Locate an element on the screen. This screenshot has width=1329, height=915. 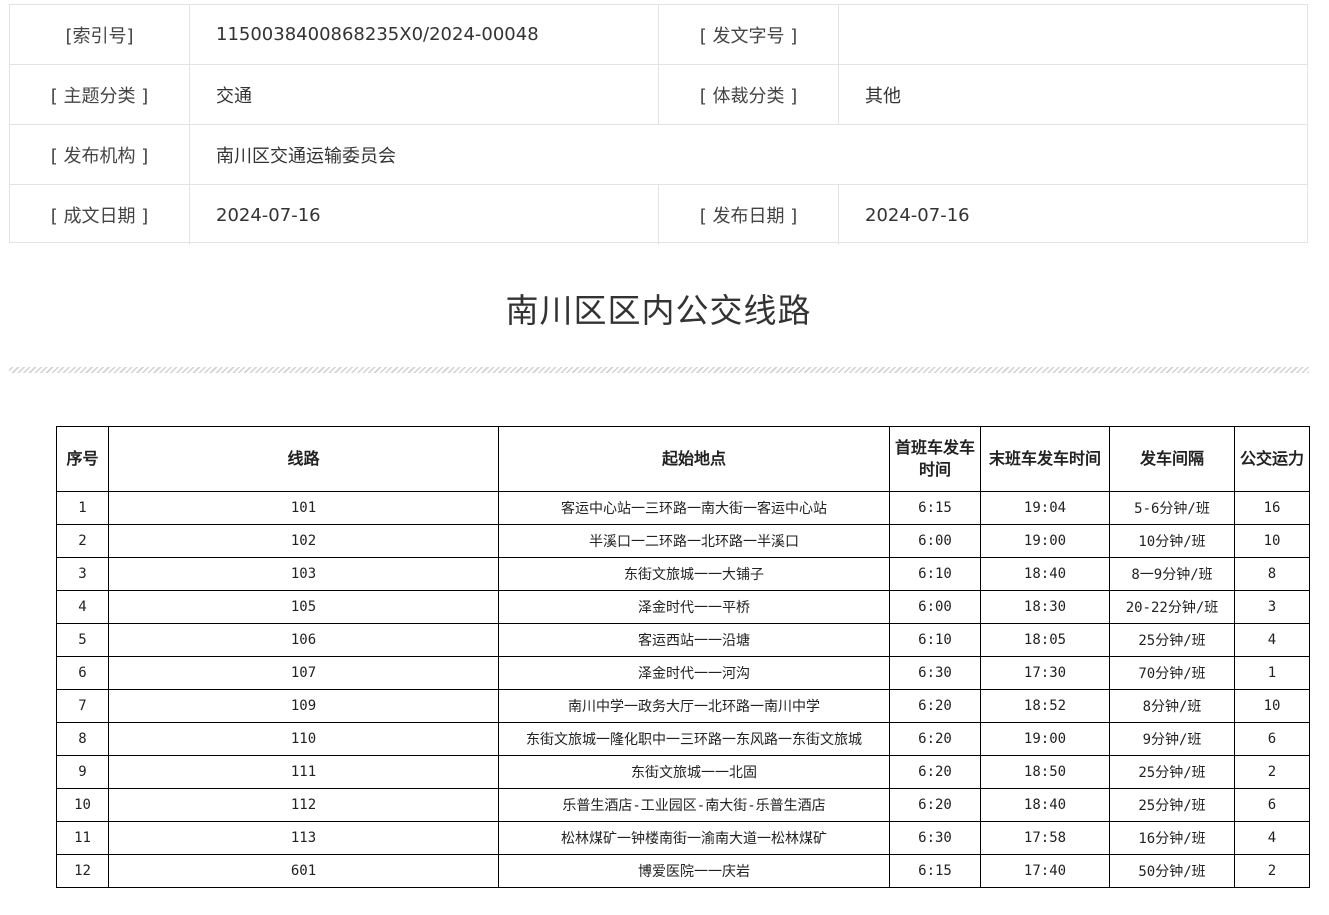
route-cell: 107 is located at coordinates (303, 673).